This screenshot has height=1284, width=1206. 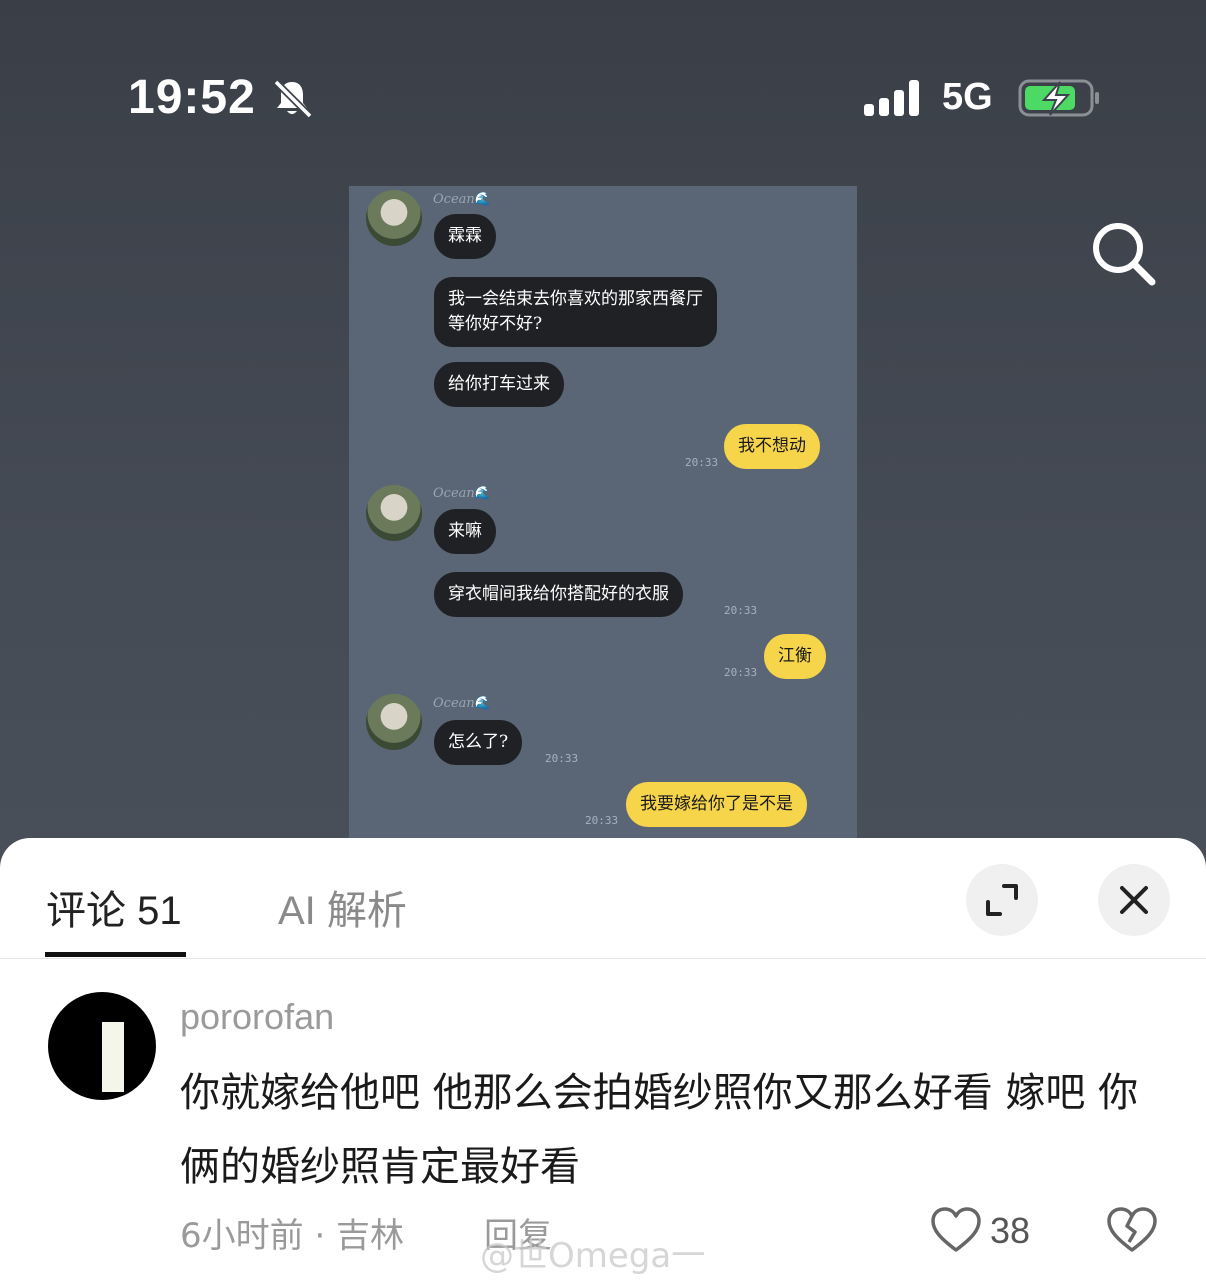 What do you see at coordinates (659, 1130) in the screenshot?
I see `comment-text: 你就嫁给他吧 他那么会拍婚纱照你又那么好看 嫁吧 你俩的婚纱照肯定最好看` at bounding box center [659, 1130].